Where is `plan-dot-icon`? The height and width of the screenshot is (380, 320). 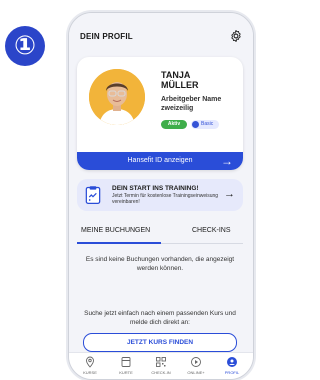 plan-dot-icon is located at coordinates (195, 124).